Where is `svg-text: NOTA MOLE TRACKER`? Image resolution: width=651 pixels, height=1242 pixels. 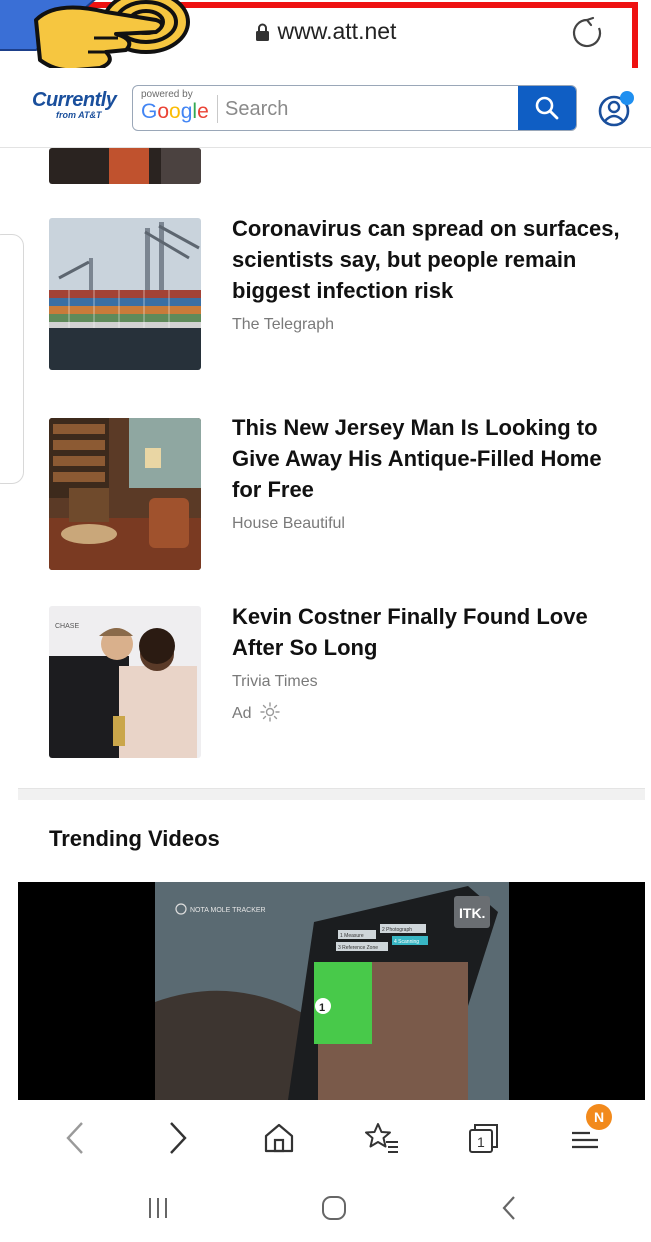
svg-text: NOTA MOLE TRACKER is located at coordinates (228, 910).